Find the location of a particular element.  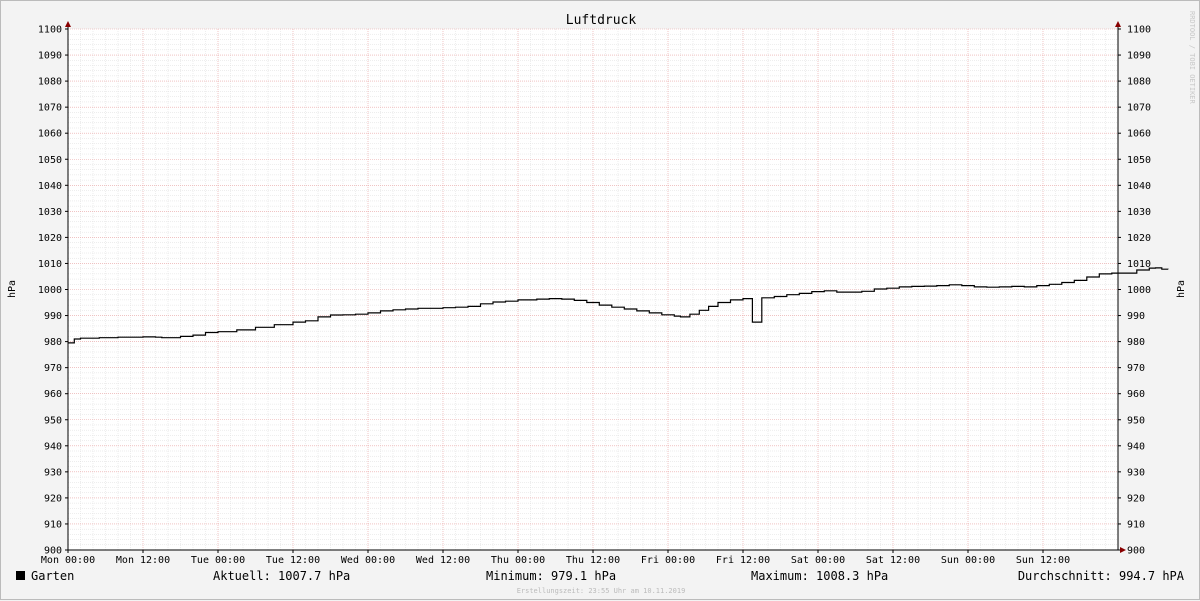

y-tick-label-right: 930 is located at coordinates (1136, 472).